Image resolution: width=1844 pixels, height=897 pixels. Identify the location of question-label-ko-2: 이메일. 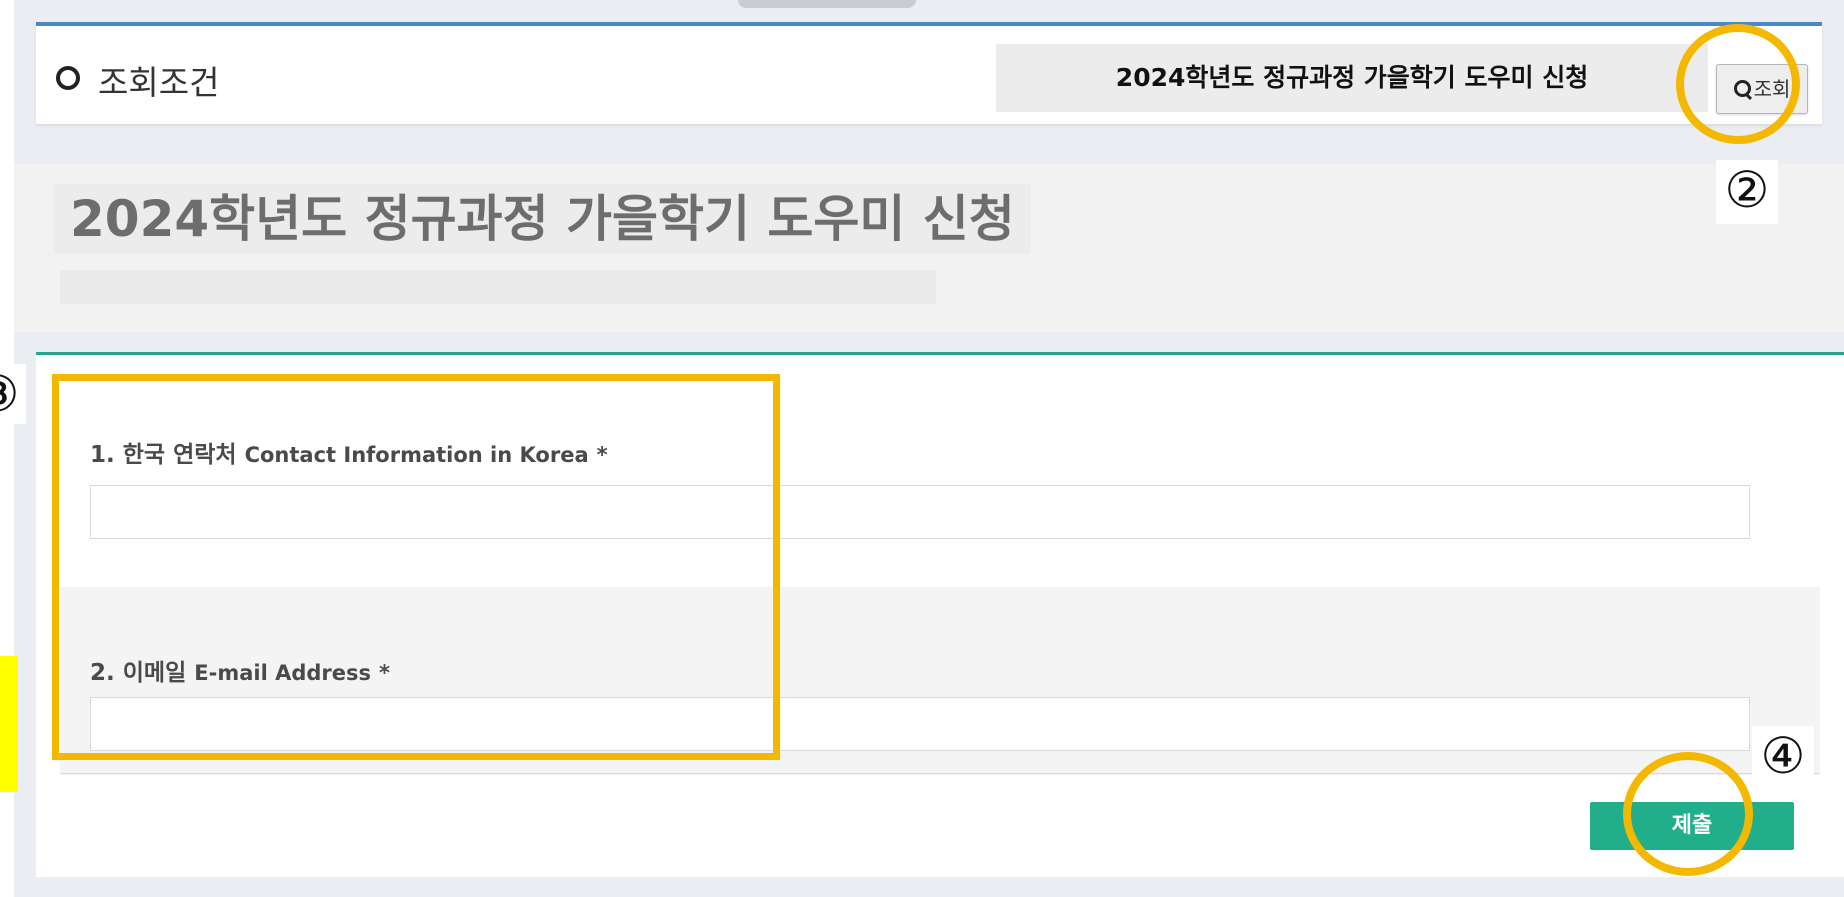
(154, 673).